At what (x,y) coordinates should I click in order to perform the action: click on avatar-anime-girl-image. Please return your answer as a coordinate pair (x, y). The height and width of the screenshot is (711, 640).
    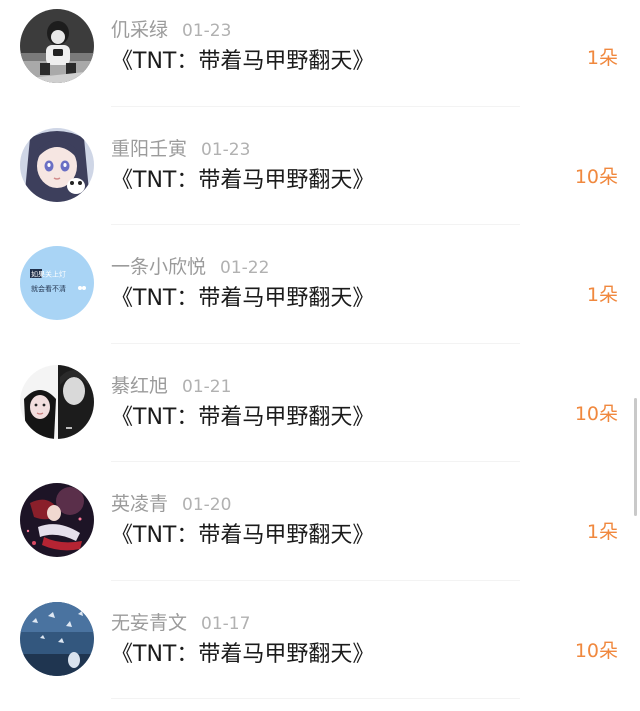
    Looking at the image, I should click on (57, 165).